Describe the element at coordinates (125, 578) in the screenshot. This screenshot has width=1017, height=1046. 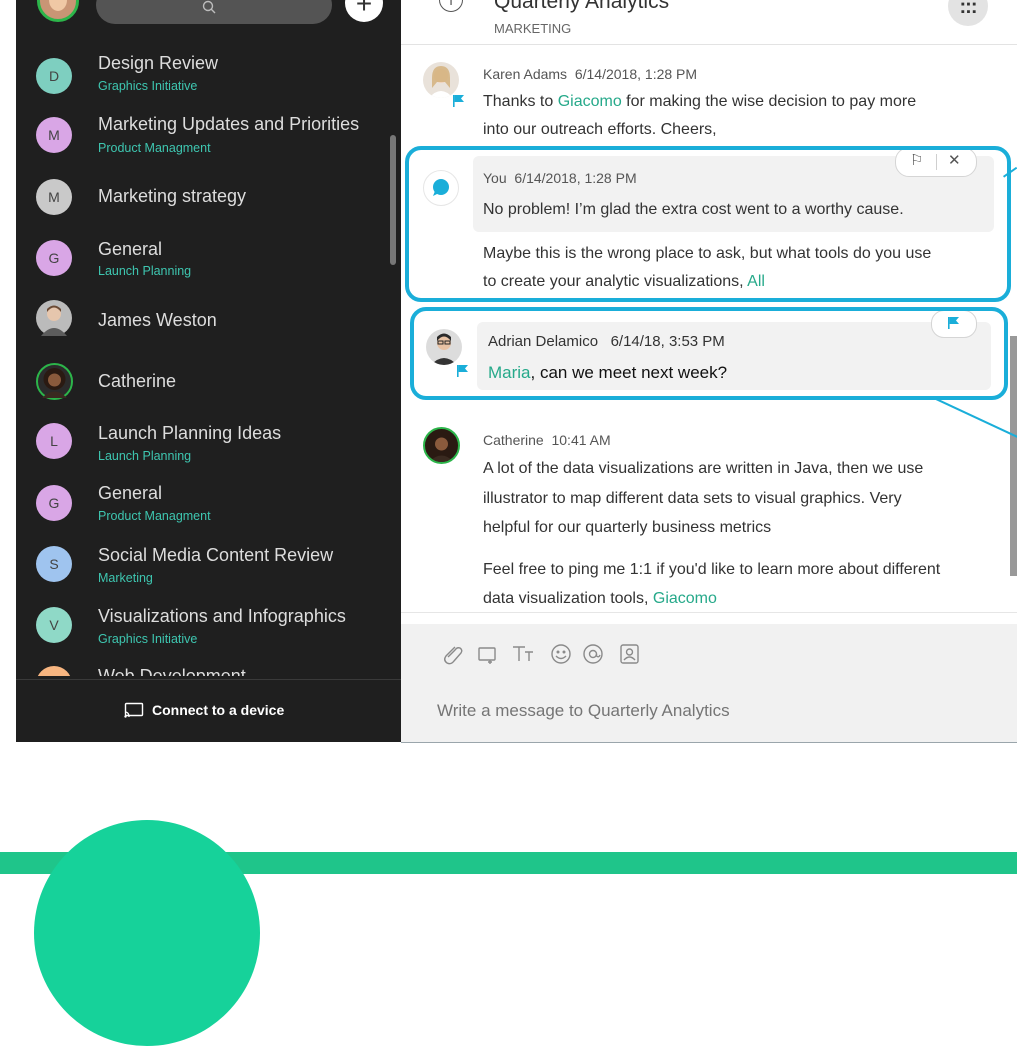
I see `space-team: Marketing` at that location.